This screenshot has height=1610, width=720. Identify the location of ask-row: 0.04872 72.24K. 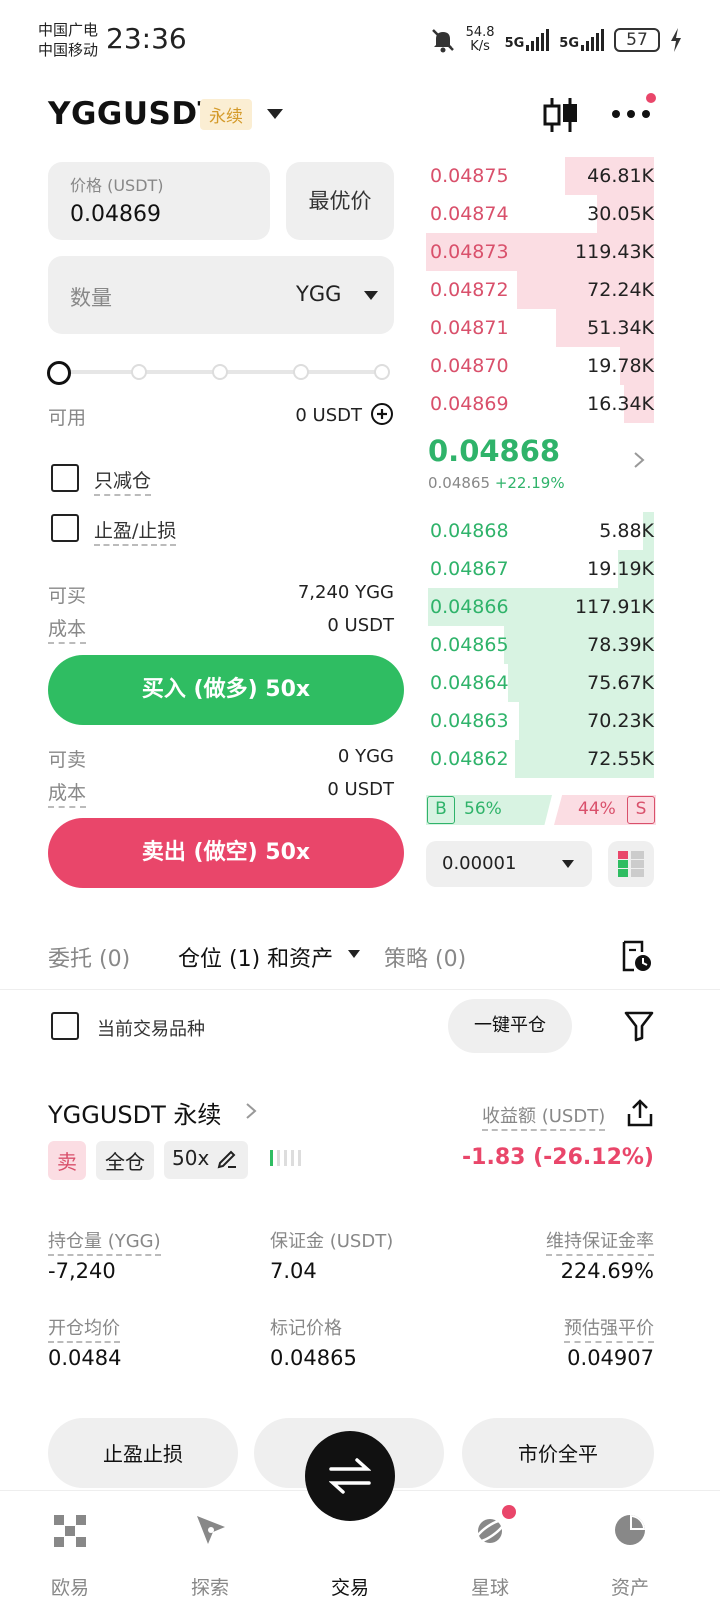
(550, 290).